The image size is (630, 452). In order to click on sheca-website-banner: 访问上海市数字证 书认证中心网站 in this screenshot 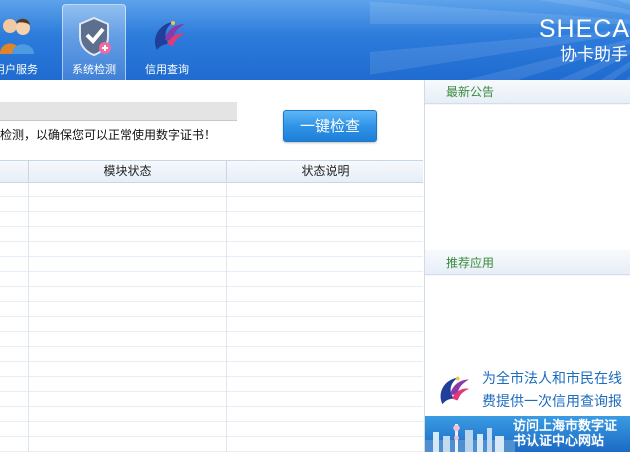, I will do `click(527, 434)`.